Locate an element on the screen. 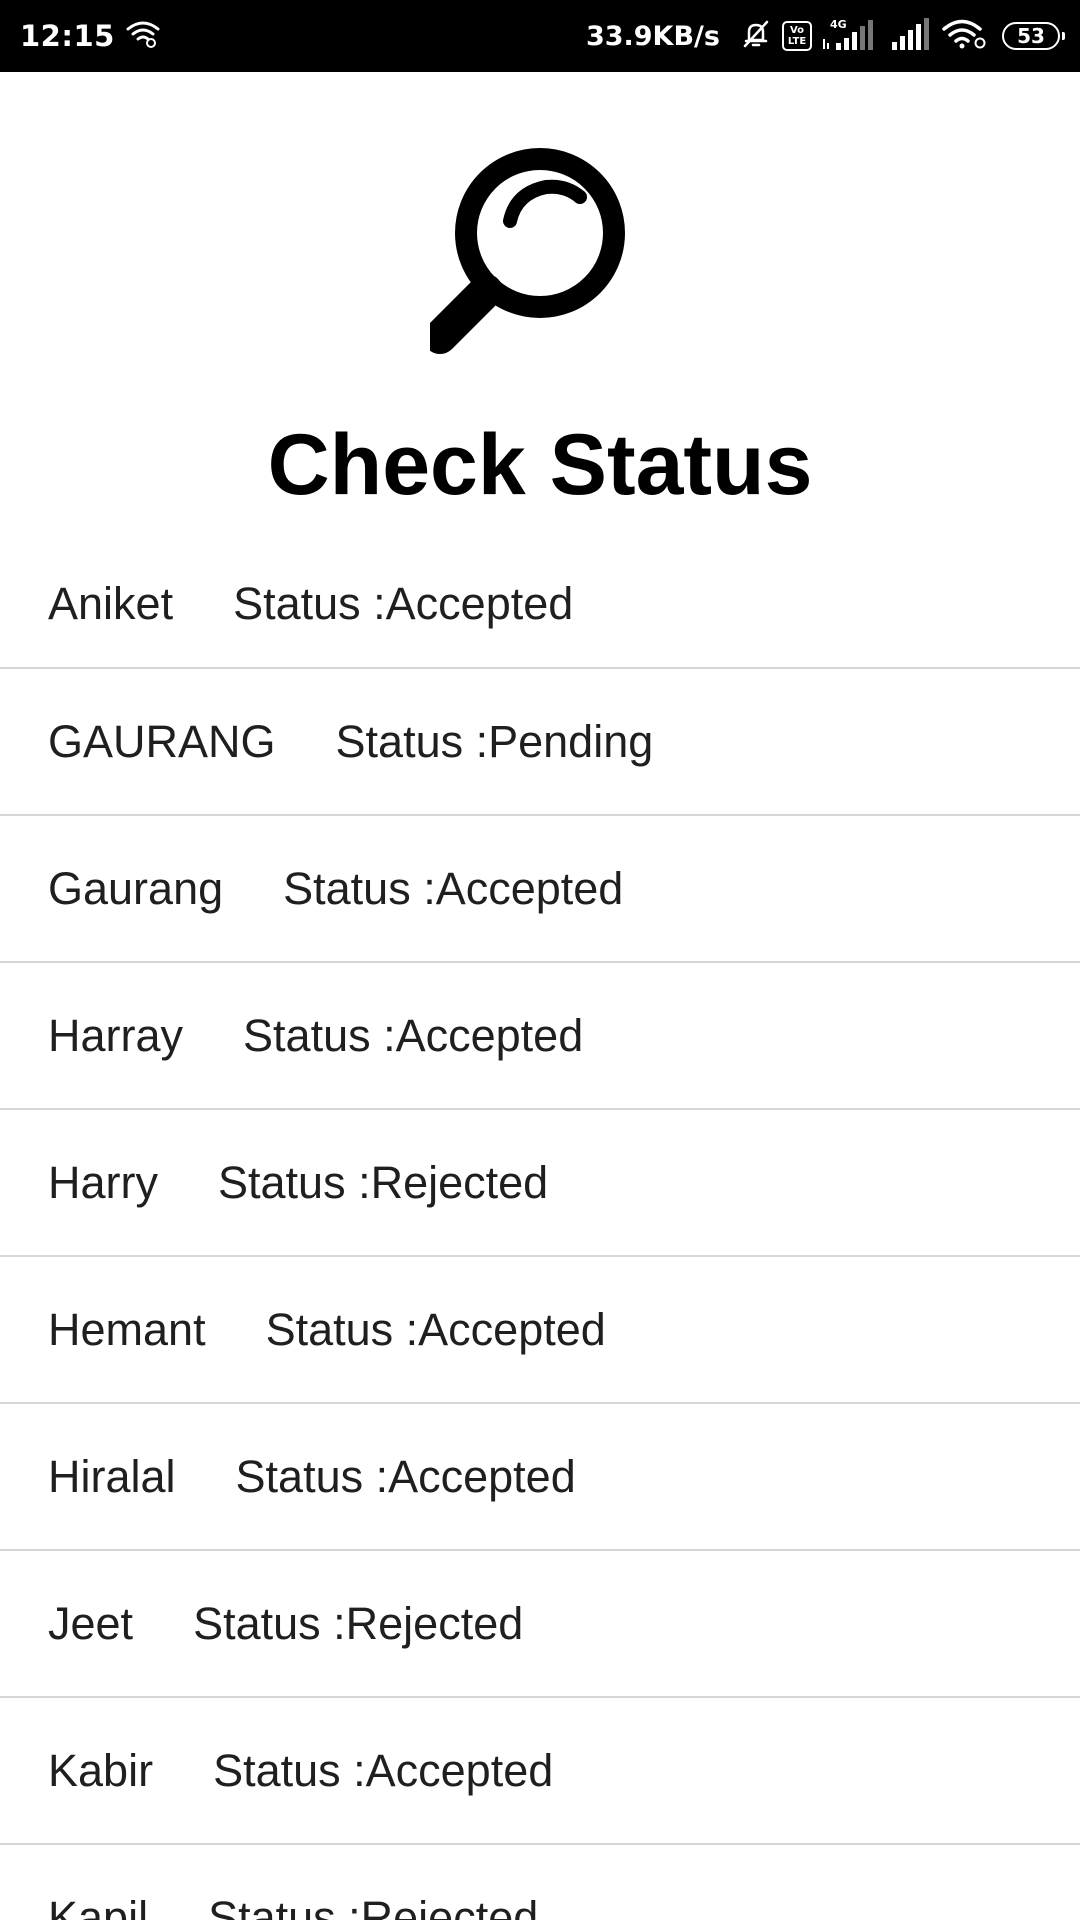  applicant-name: Gaurang is located at coordinates (136, 888).